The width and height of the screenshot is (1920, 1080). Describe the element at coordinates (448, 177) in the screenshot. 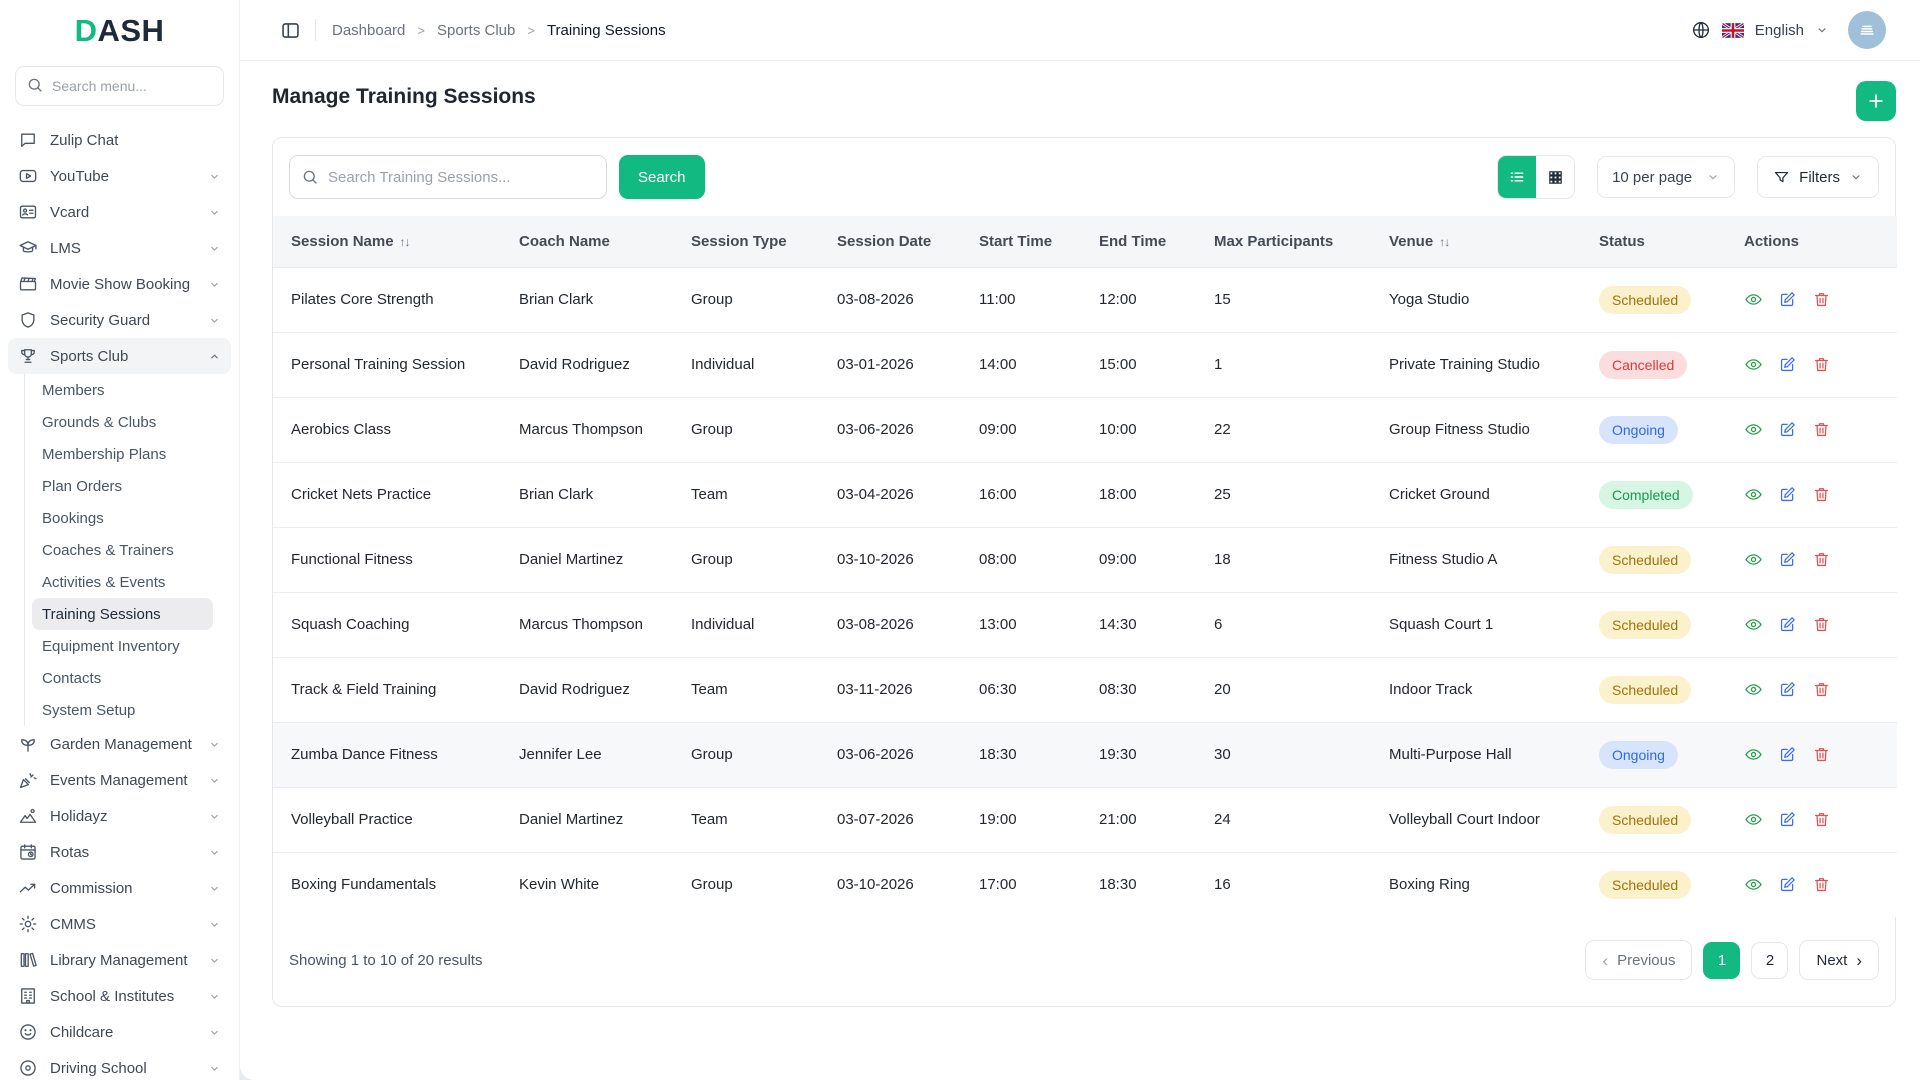

I see `sessions-search-input` at that location.